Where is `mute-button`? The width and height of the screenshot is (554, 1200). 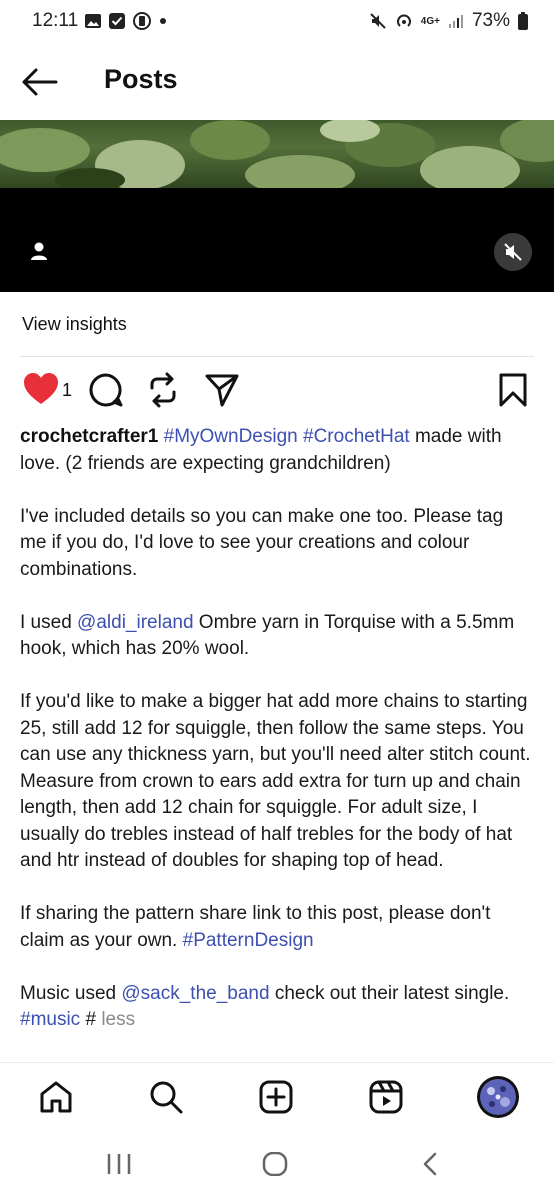 mute-button is located at coordinates (513, 252).